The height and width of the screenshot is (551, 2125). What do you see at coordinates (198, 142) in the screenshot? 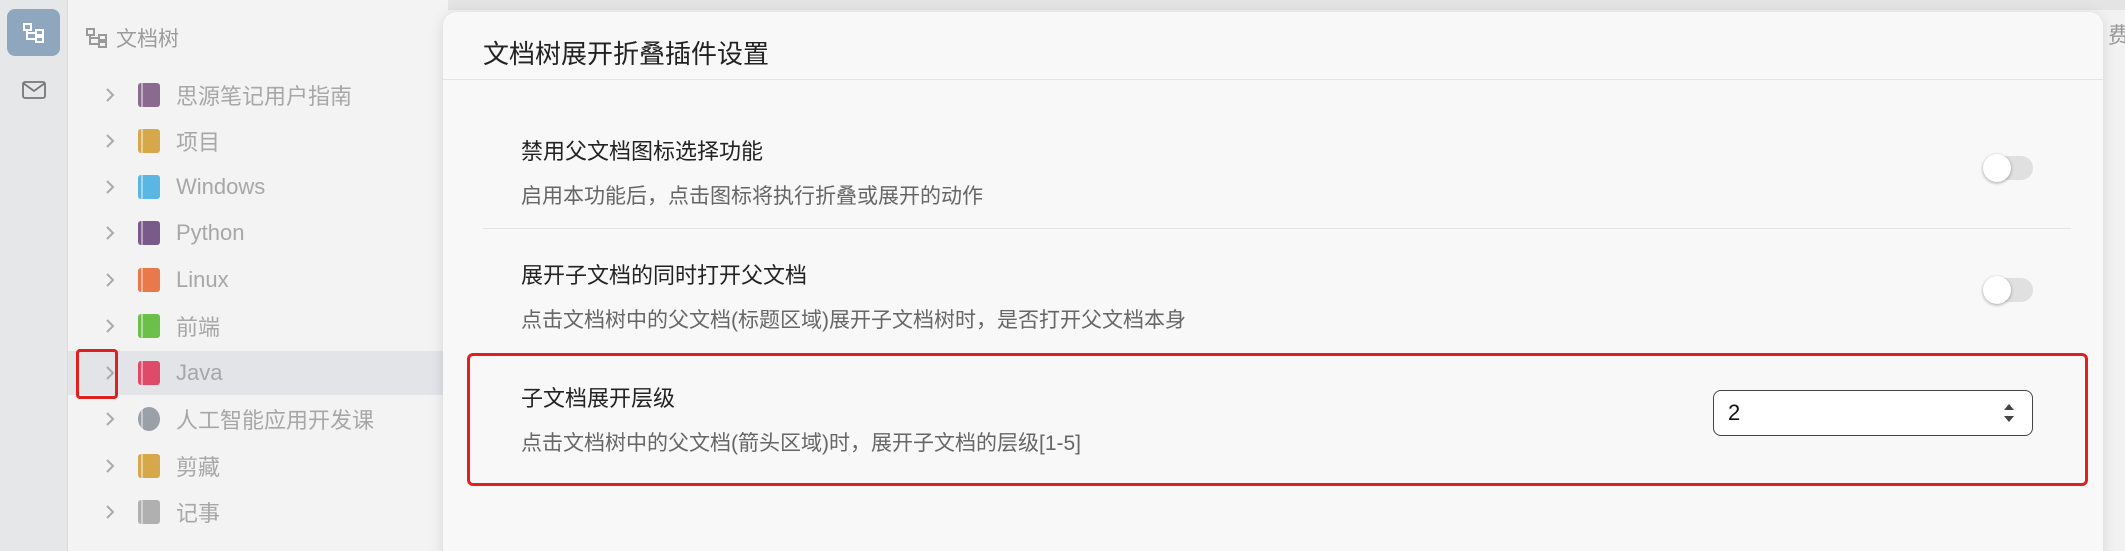
I see `tree-item-label: 项目` at bounding box center [198, 142].